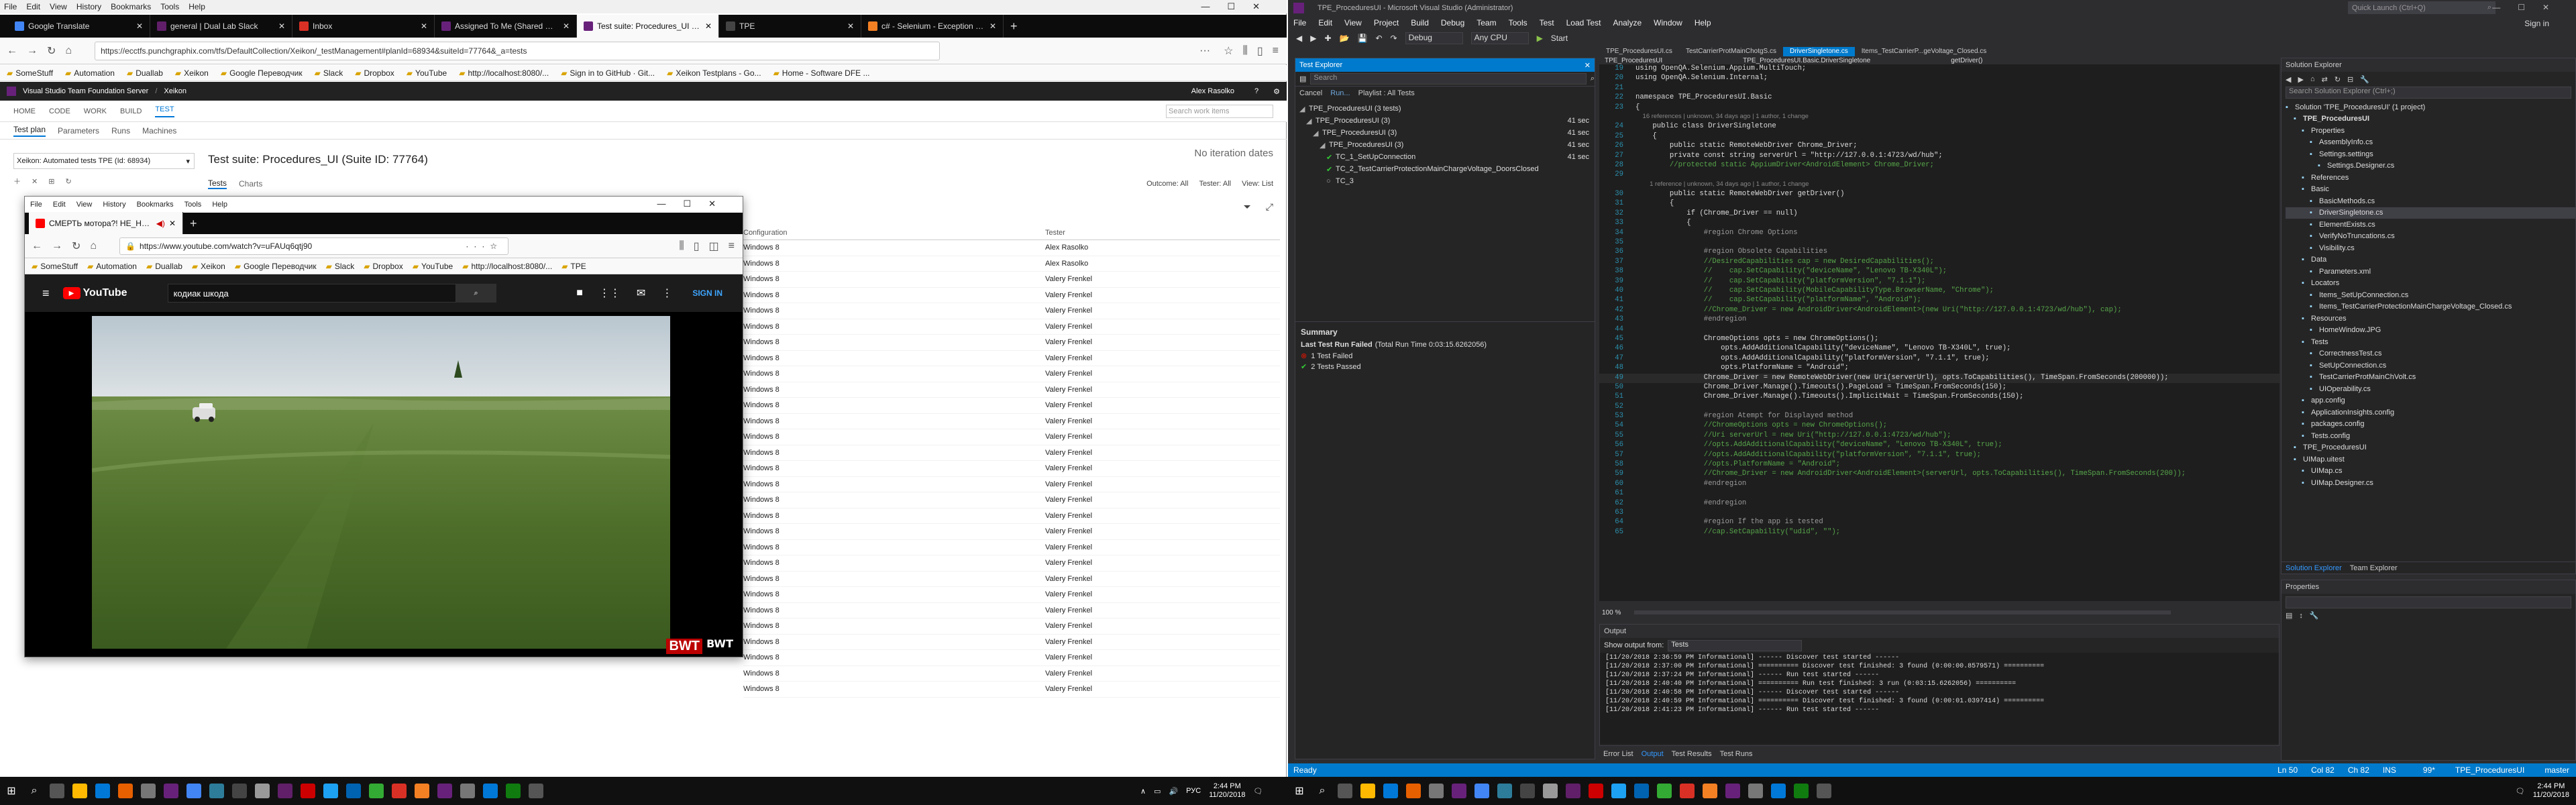  I want to click on solution-item: ▪ Locators, so click(2430, 284).